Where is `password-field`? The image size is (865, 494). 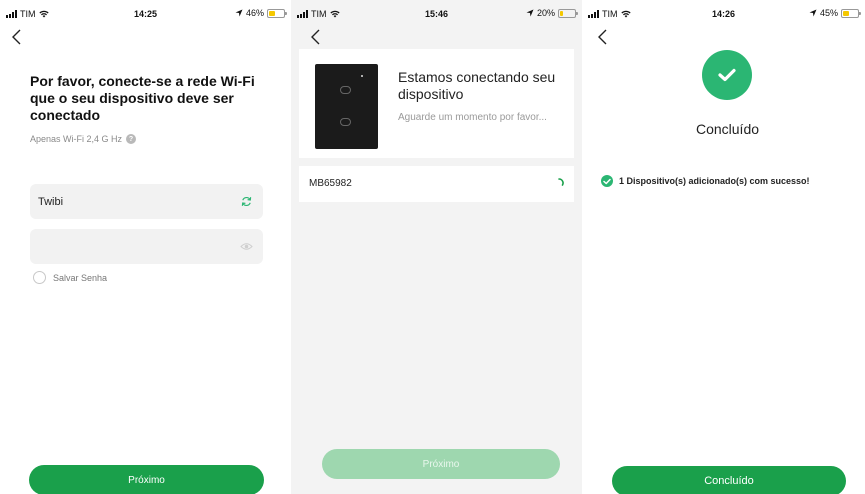
password-field is located at coordinates (146, 246).